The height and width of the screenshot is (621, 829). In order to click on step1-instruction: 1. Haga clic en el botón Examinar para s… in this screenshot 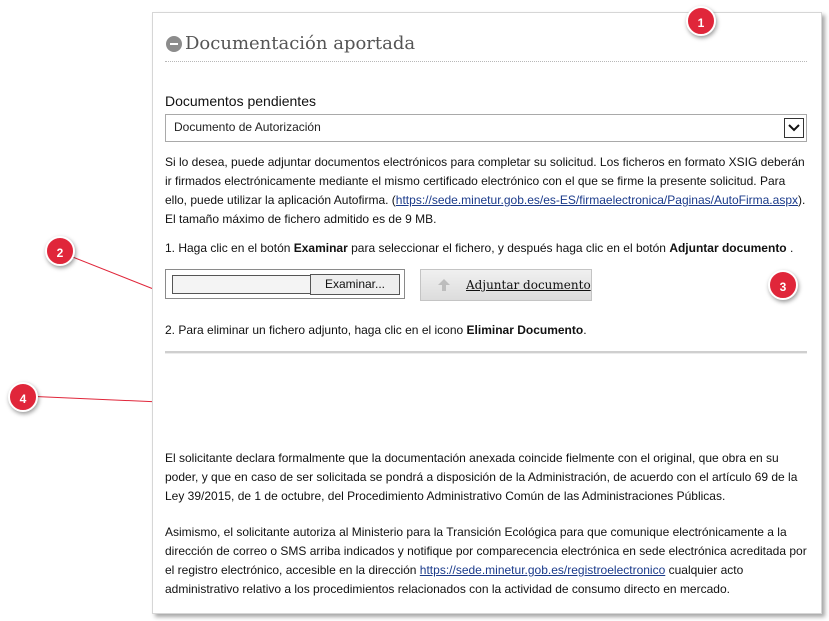, I will do `click(486, 248)`.